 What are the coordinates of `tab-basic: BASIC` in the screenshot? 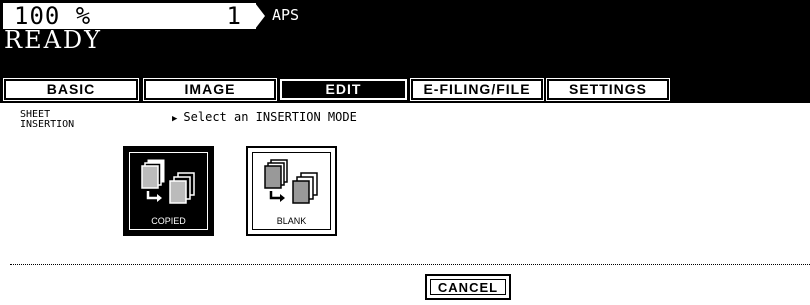 It's located at (71, 89).